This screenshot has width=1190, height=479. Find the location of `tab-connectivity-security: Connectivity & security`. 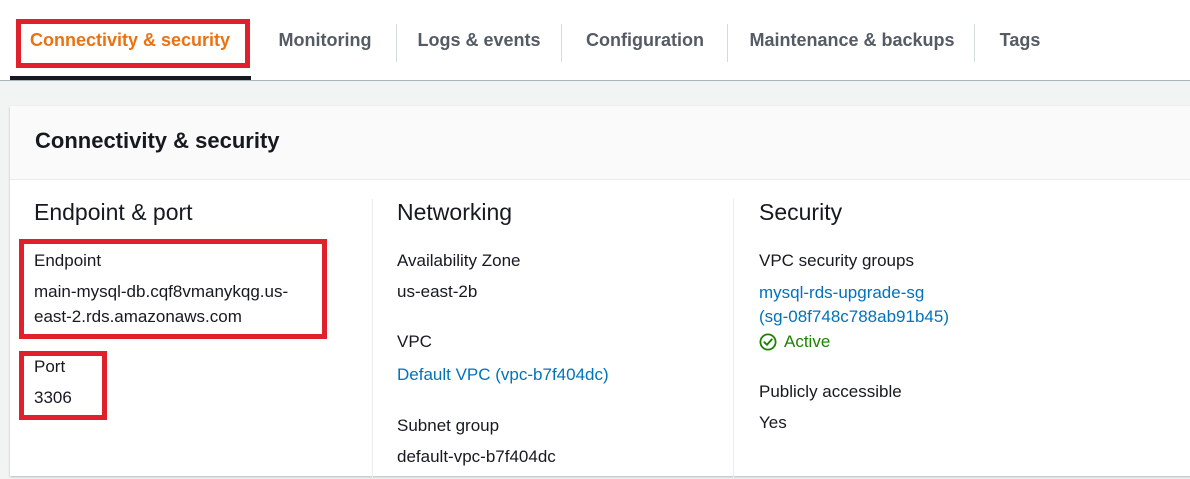

tab-connectivity-security: Connectivity & security is located at coordinates (130, 40).